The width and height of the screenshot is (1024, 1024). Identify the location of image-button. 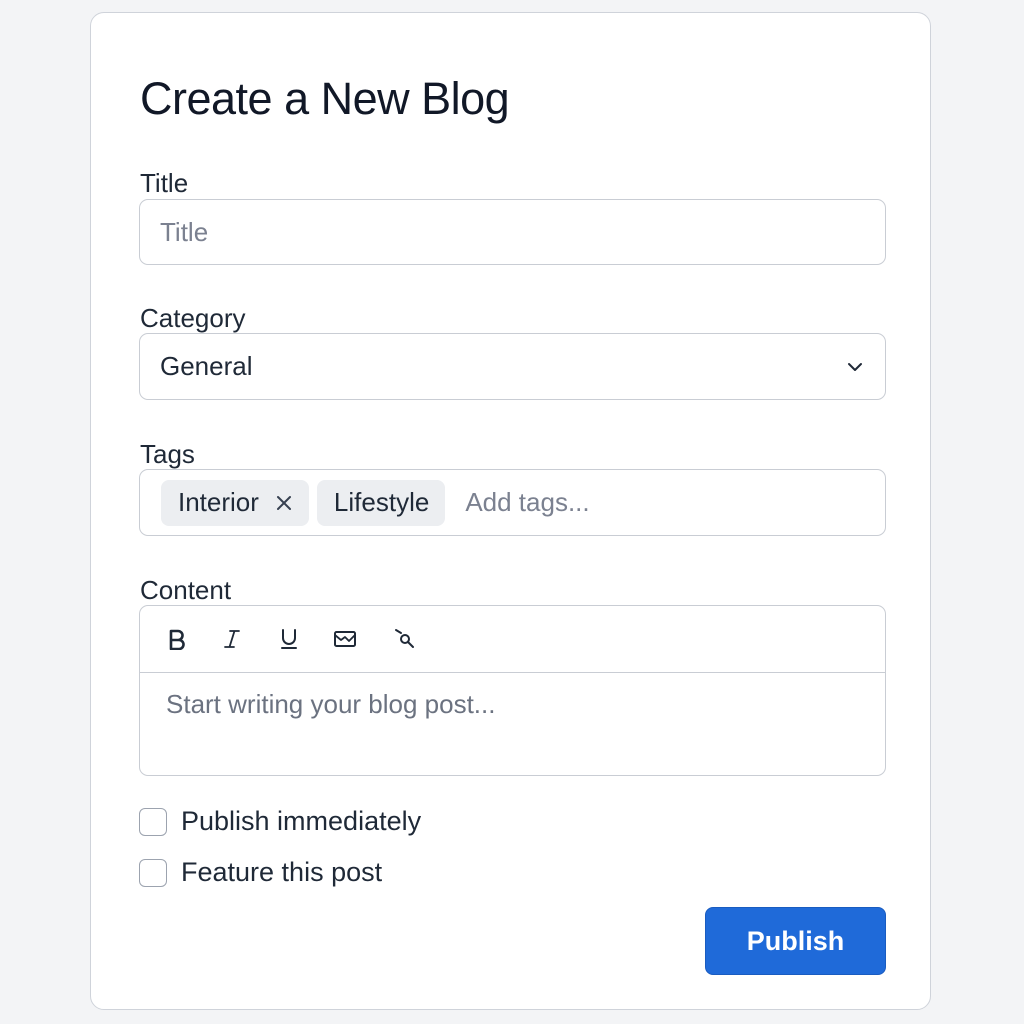
(345, 639).